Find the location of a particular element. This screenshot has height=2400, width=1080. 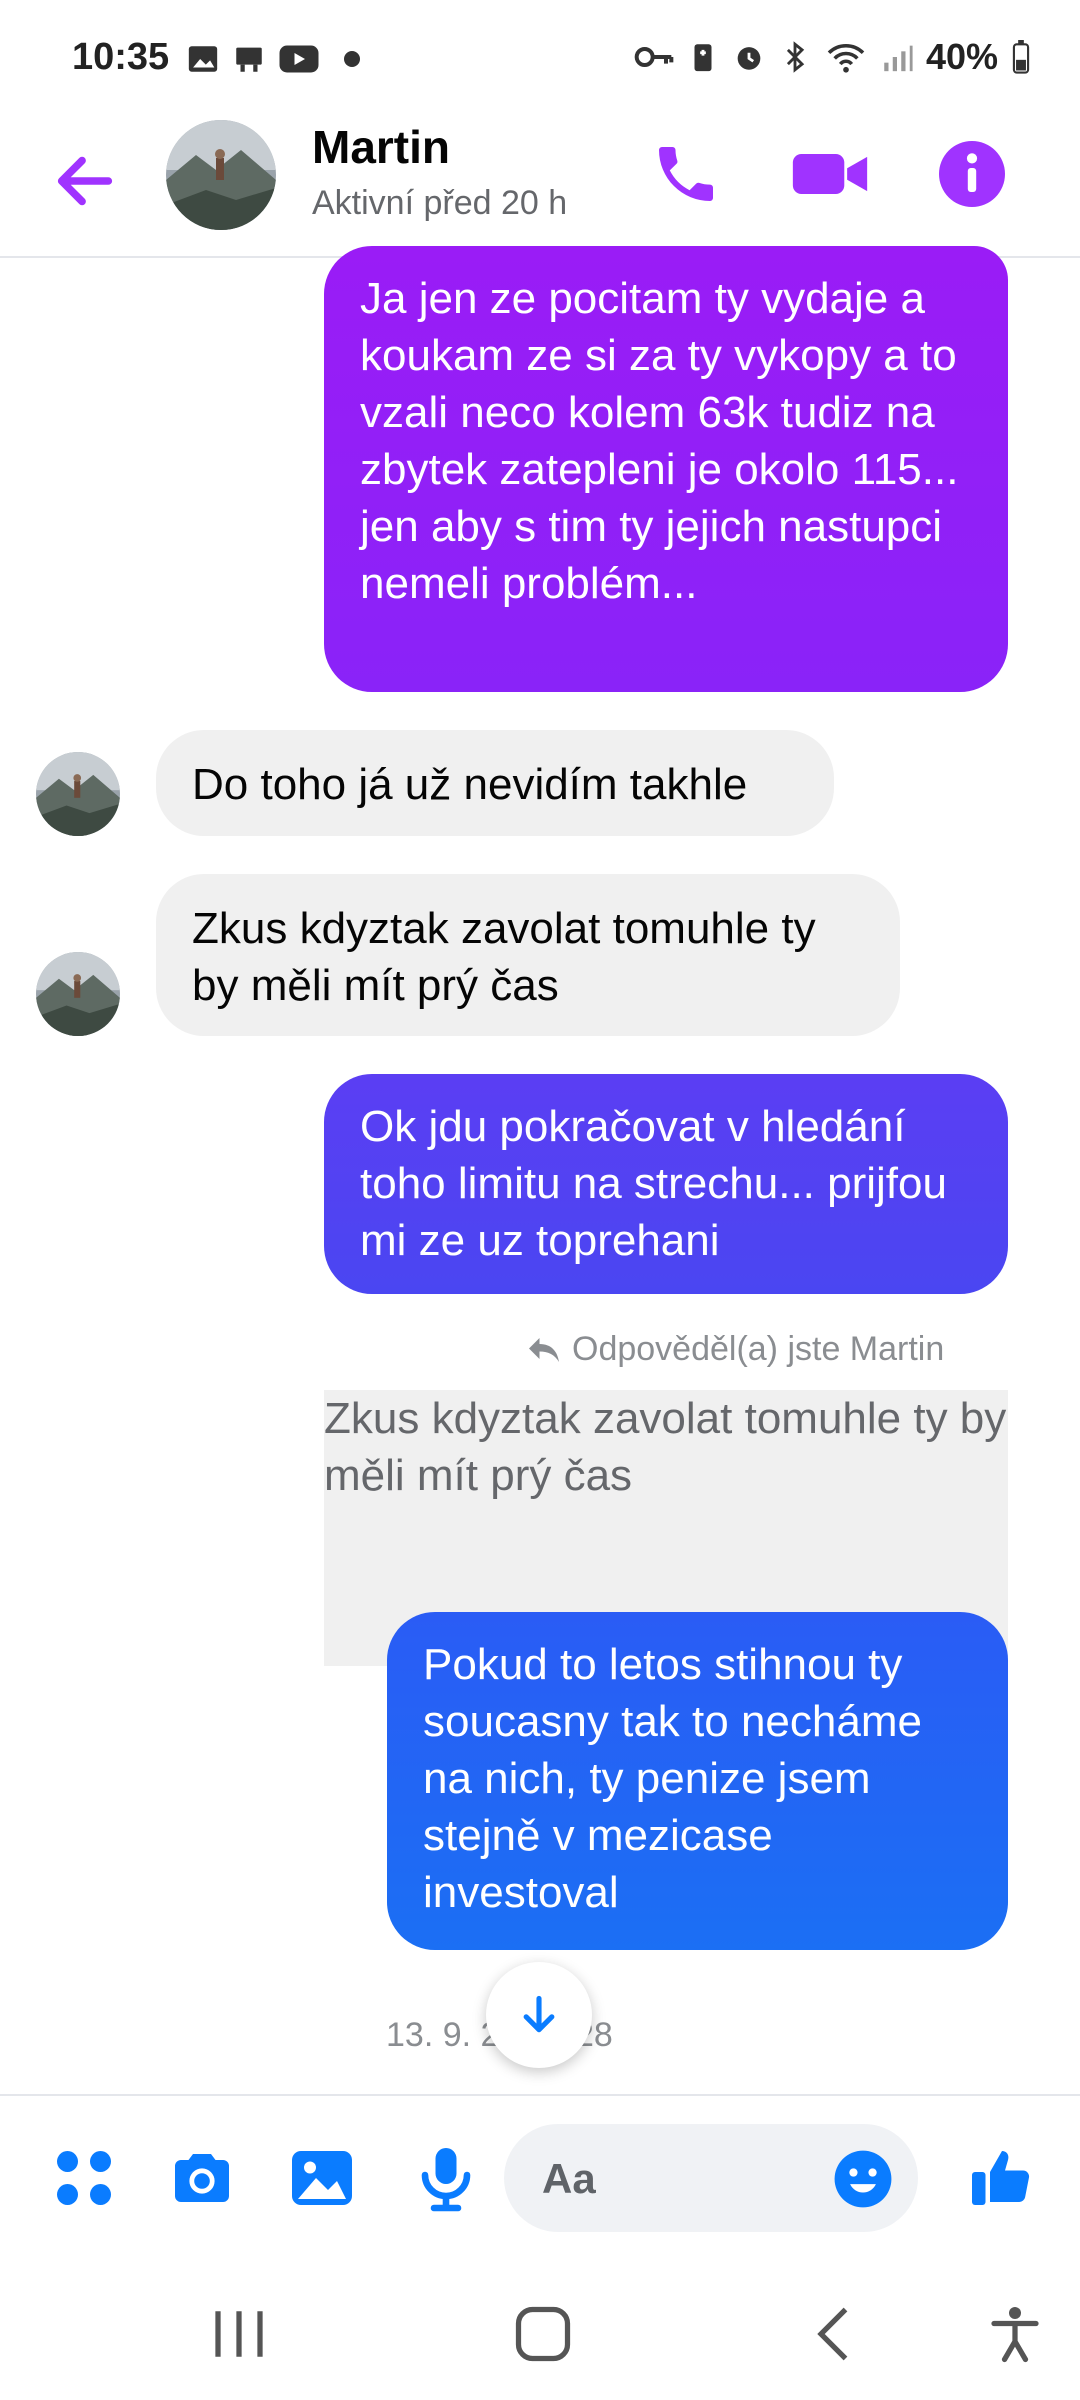

status-left-icons is located at coordinates (274, 59).